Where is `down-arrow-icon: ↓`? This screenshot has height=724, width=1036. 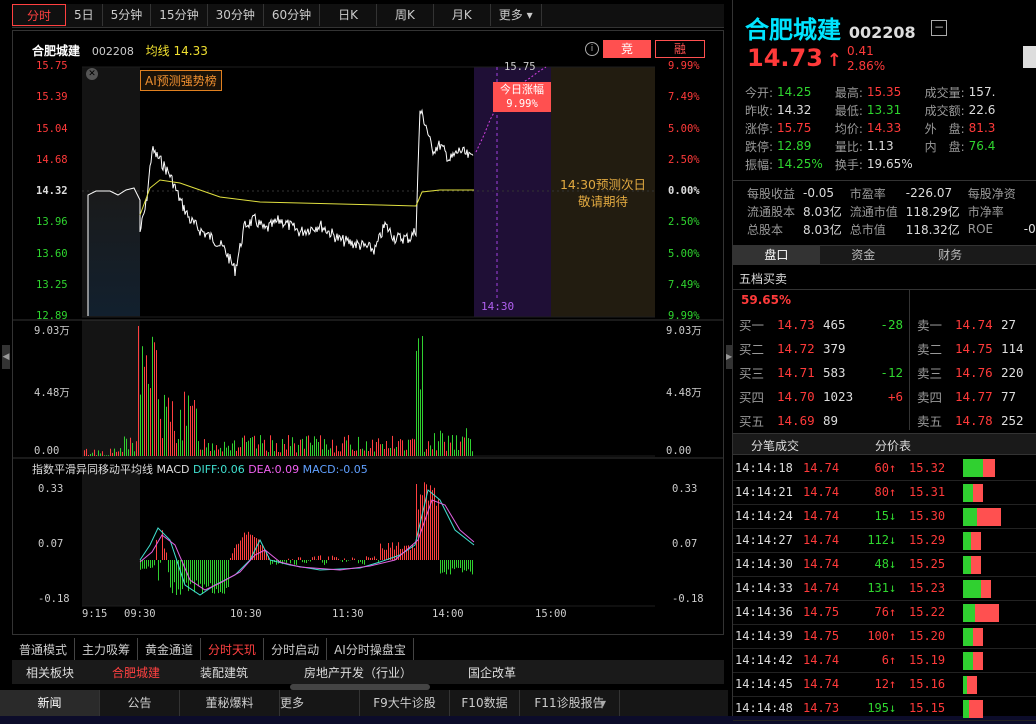
down-arrow-icon: ↓ is located at coordinates (896, 540).